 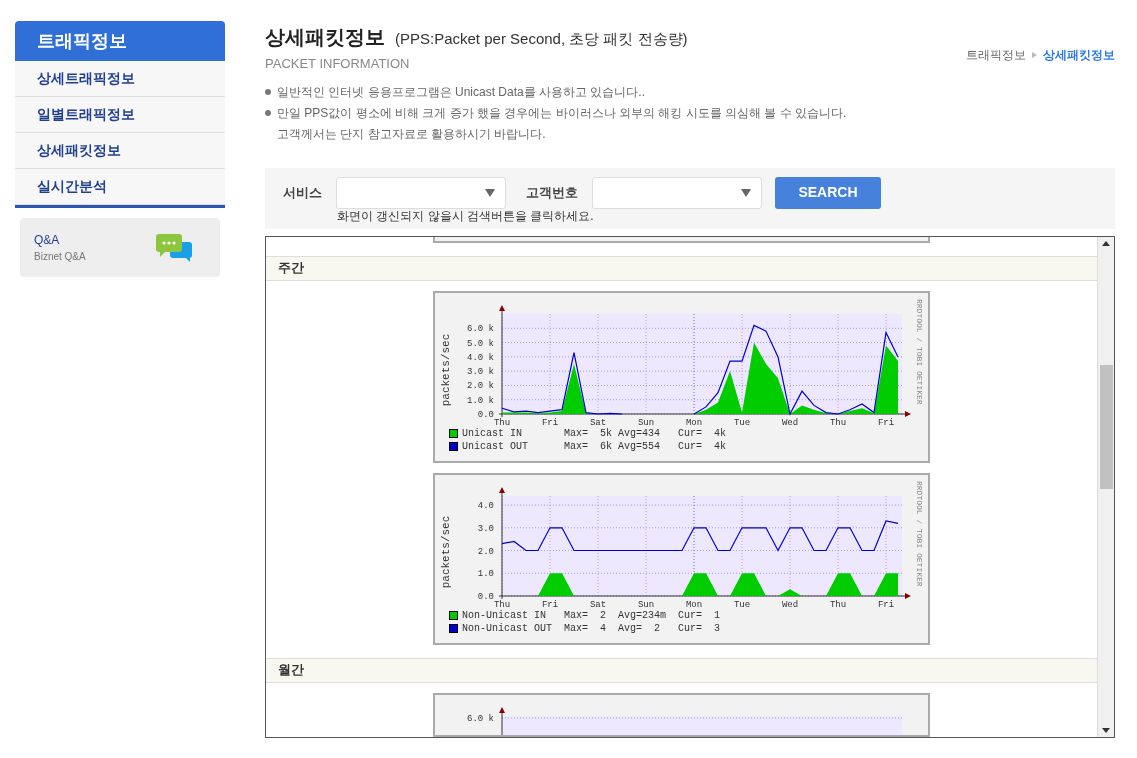 What do you see at coordinates (480, 371) in the screenshot?
I see `y-tick-label: 3.0 k` at bounding box center [480, 371].